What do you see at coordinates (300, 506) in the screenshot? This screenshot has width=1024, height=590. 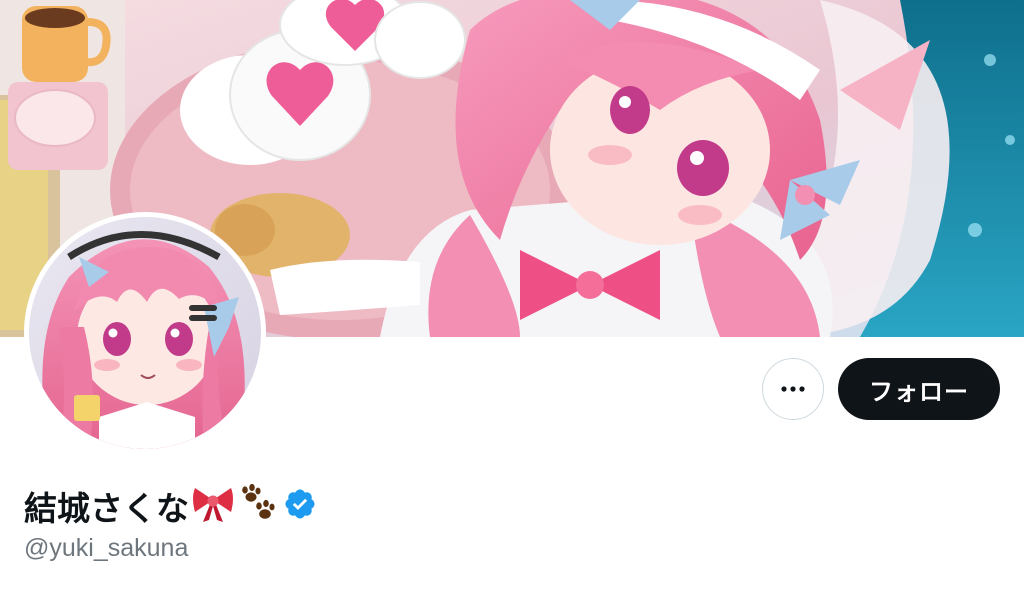 I see `verified-badge-icon` at bounding box center [300, 506].